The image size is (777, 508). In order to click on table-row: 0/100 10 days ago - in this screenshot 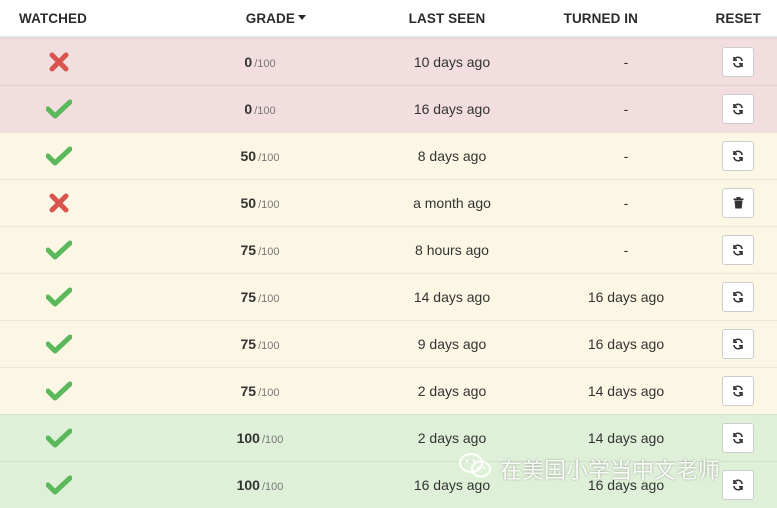, I will do `click(388, 61)`.